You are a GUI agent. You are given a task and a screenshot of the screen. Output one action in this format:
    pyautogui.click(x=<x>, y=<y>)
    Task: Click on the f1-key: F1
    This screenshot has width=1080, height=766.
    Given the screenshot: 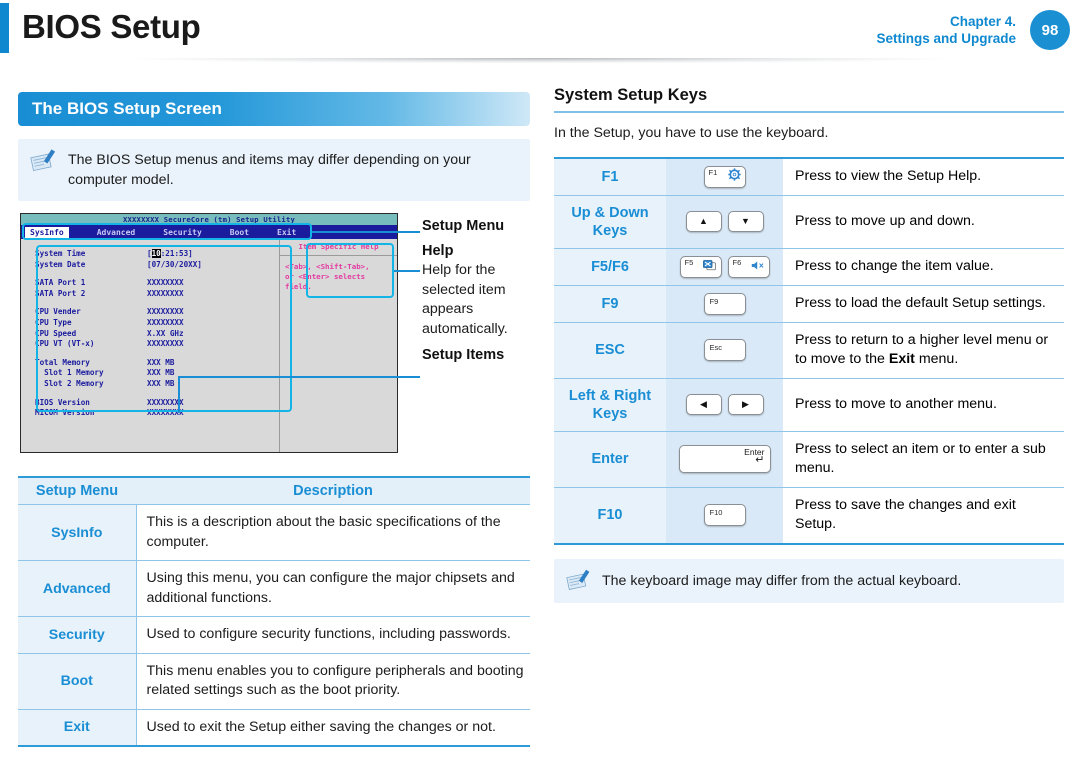 What is the action you would take?
    pyautogui.click(x=724, y=176)
    